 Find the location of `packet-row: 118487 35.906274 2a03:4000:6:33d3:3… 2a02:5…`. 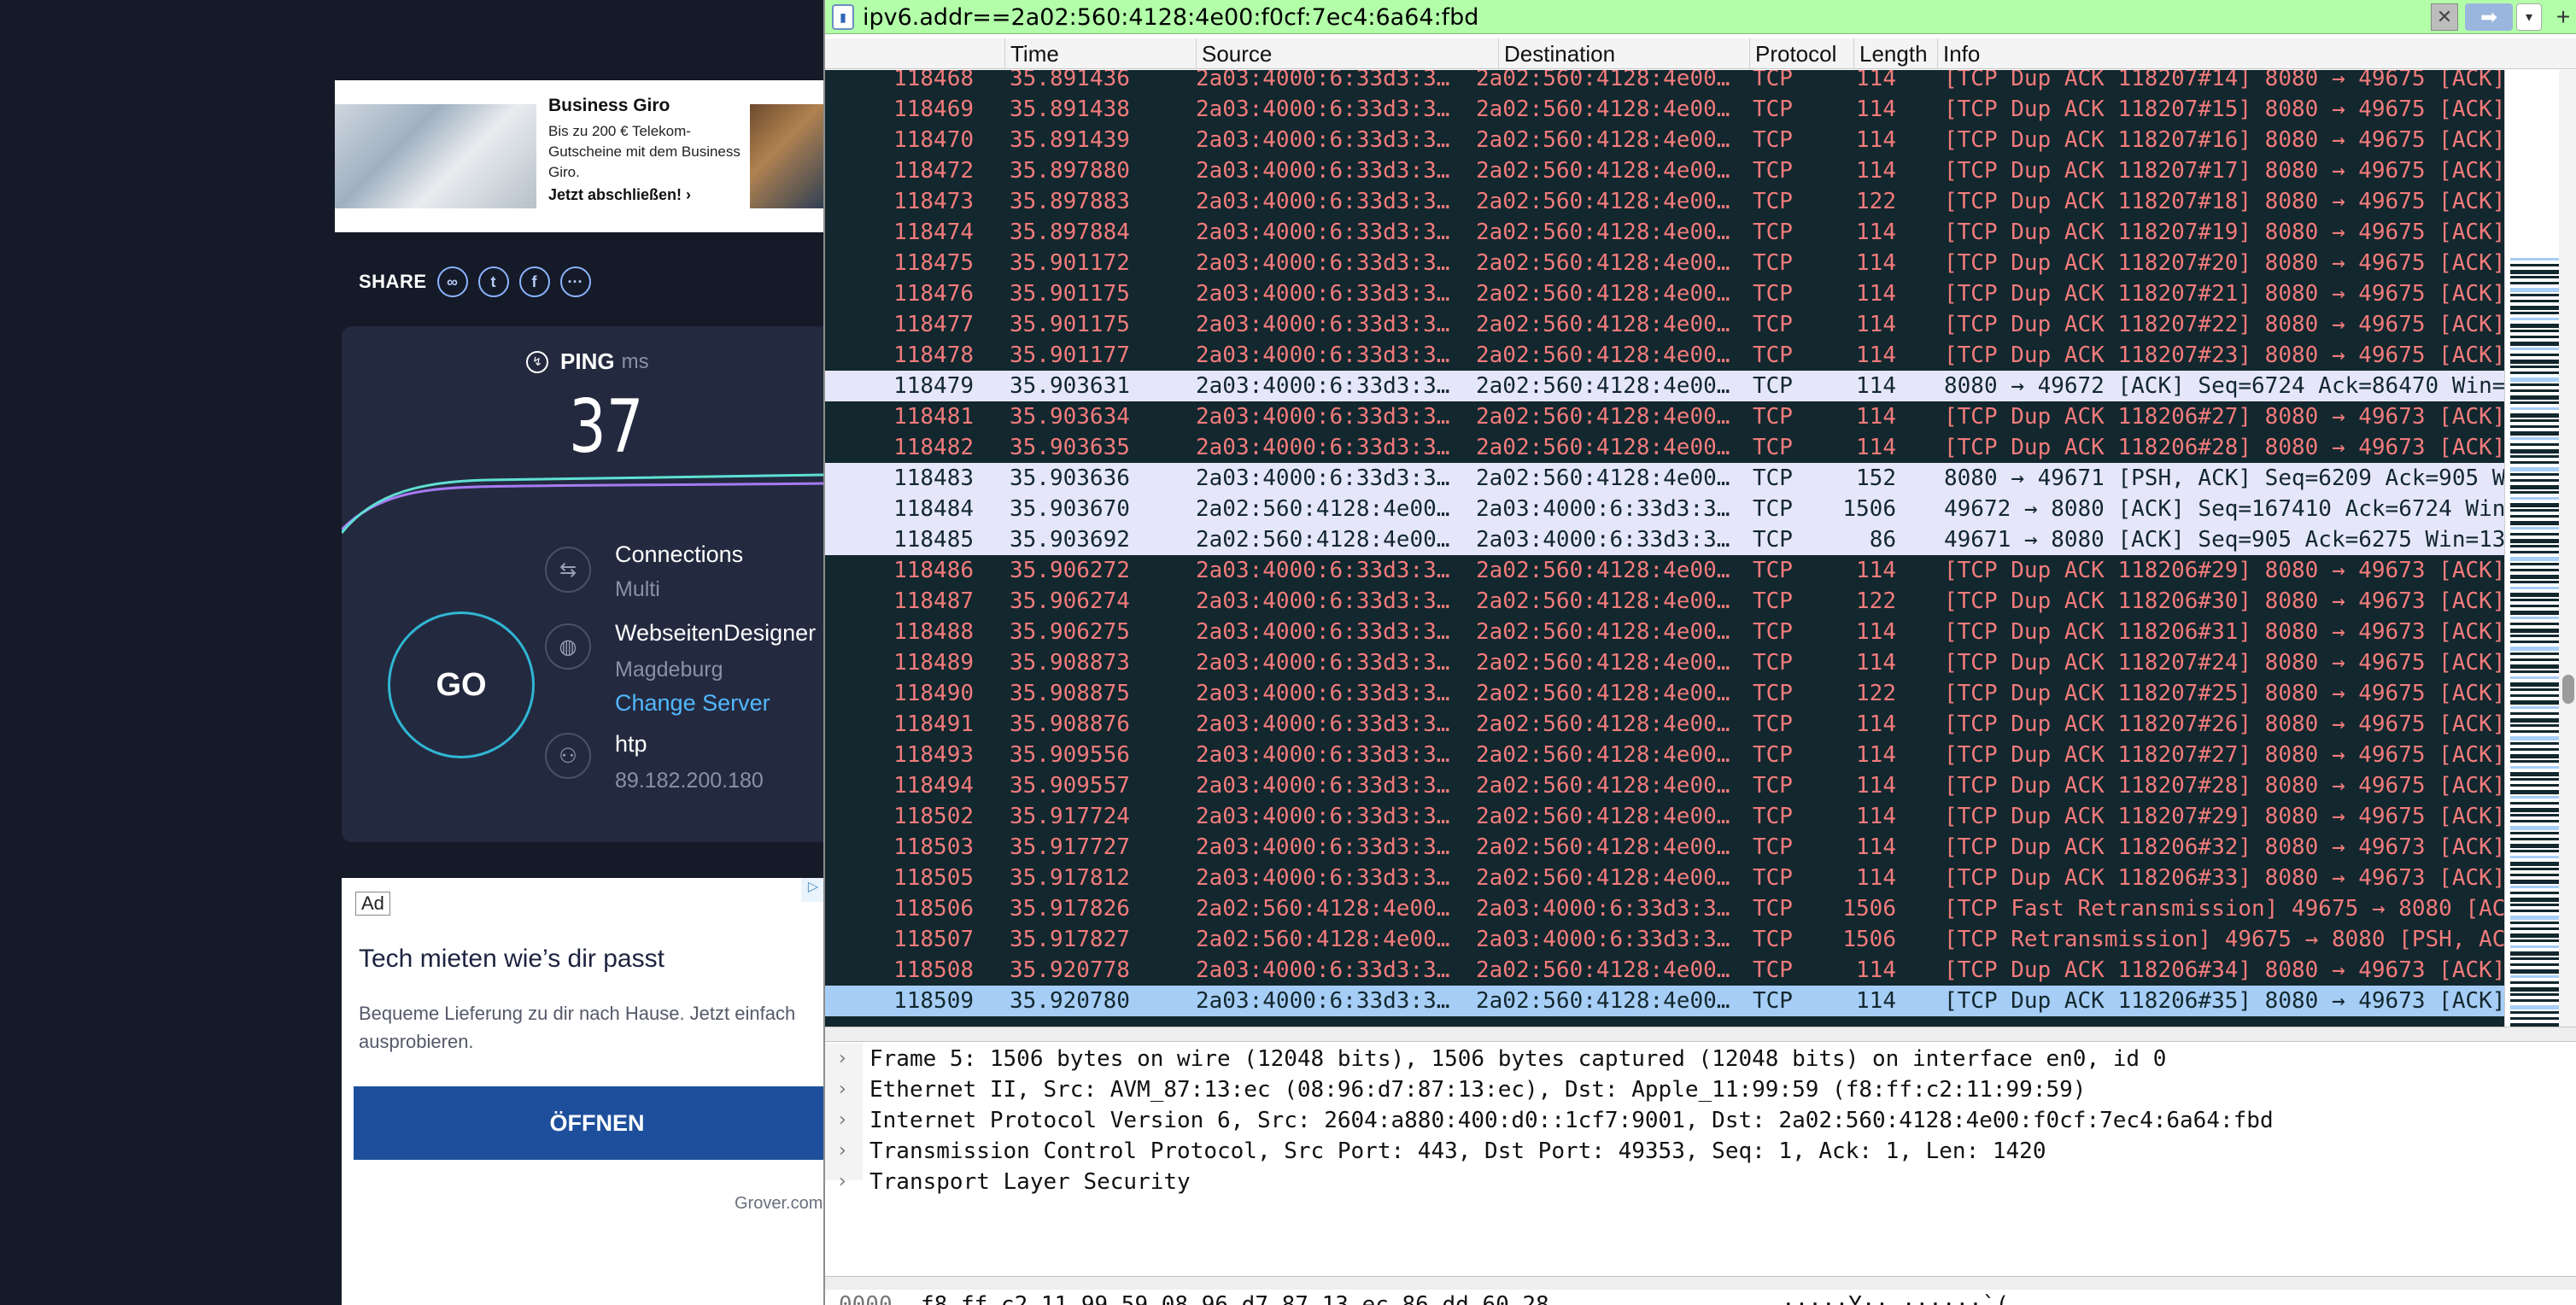

packet-row: 118487 35.906274 2a03:4000:6:33d3:3… 2a02:5… is located at coordinates (1664, 601).